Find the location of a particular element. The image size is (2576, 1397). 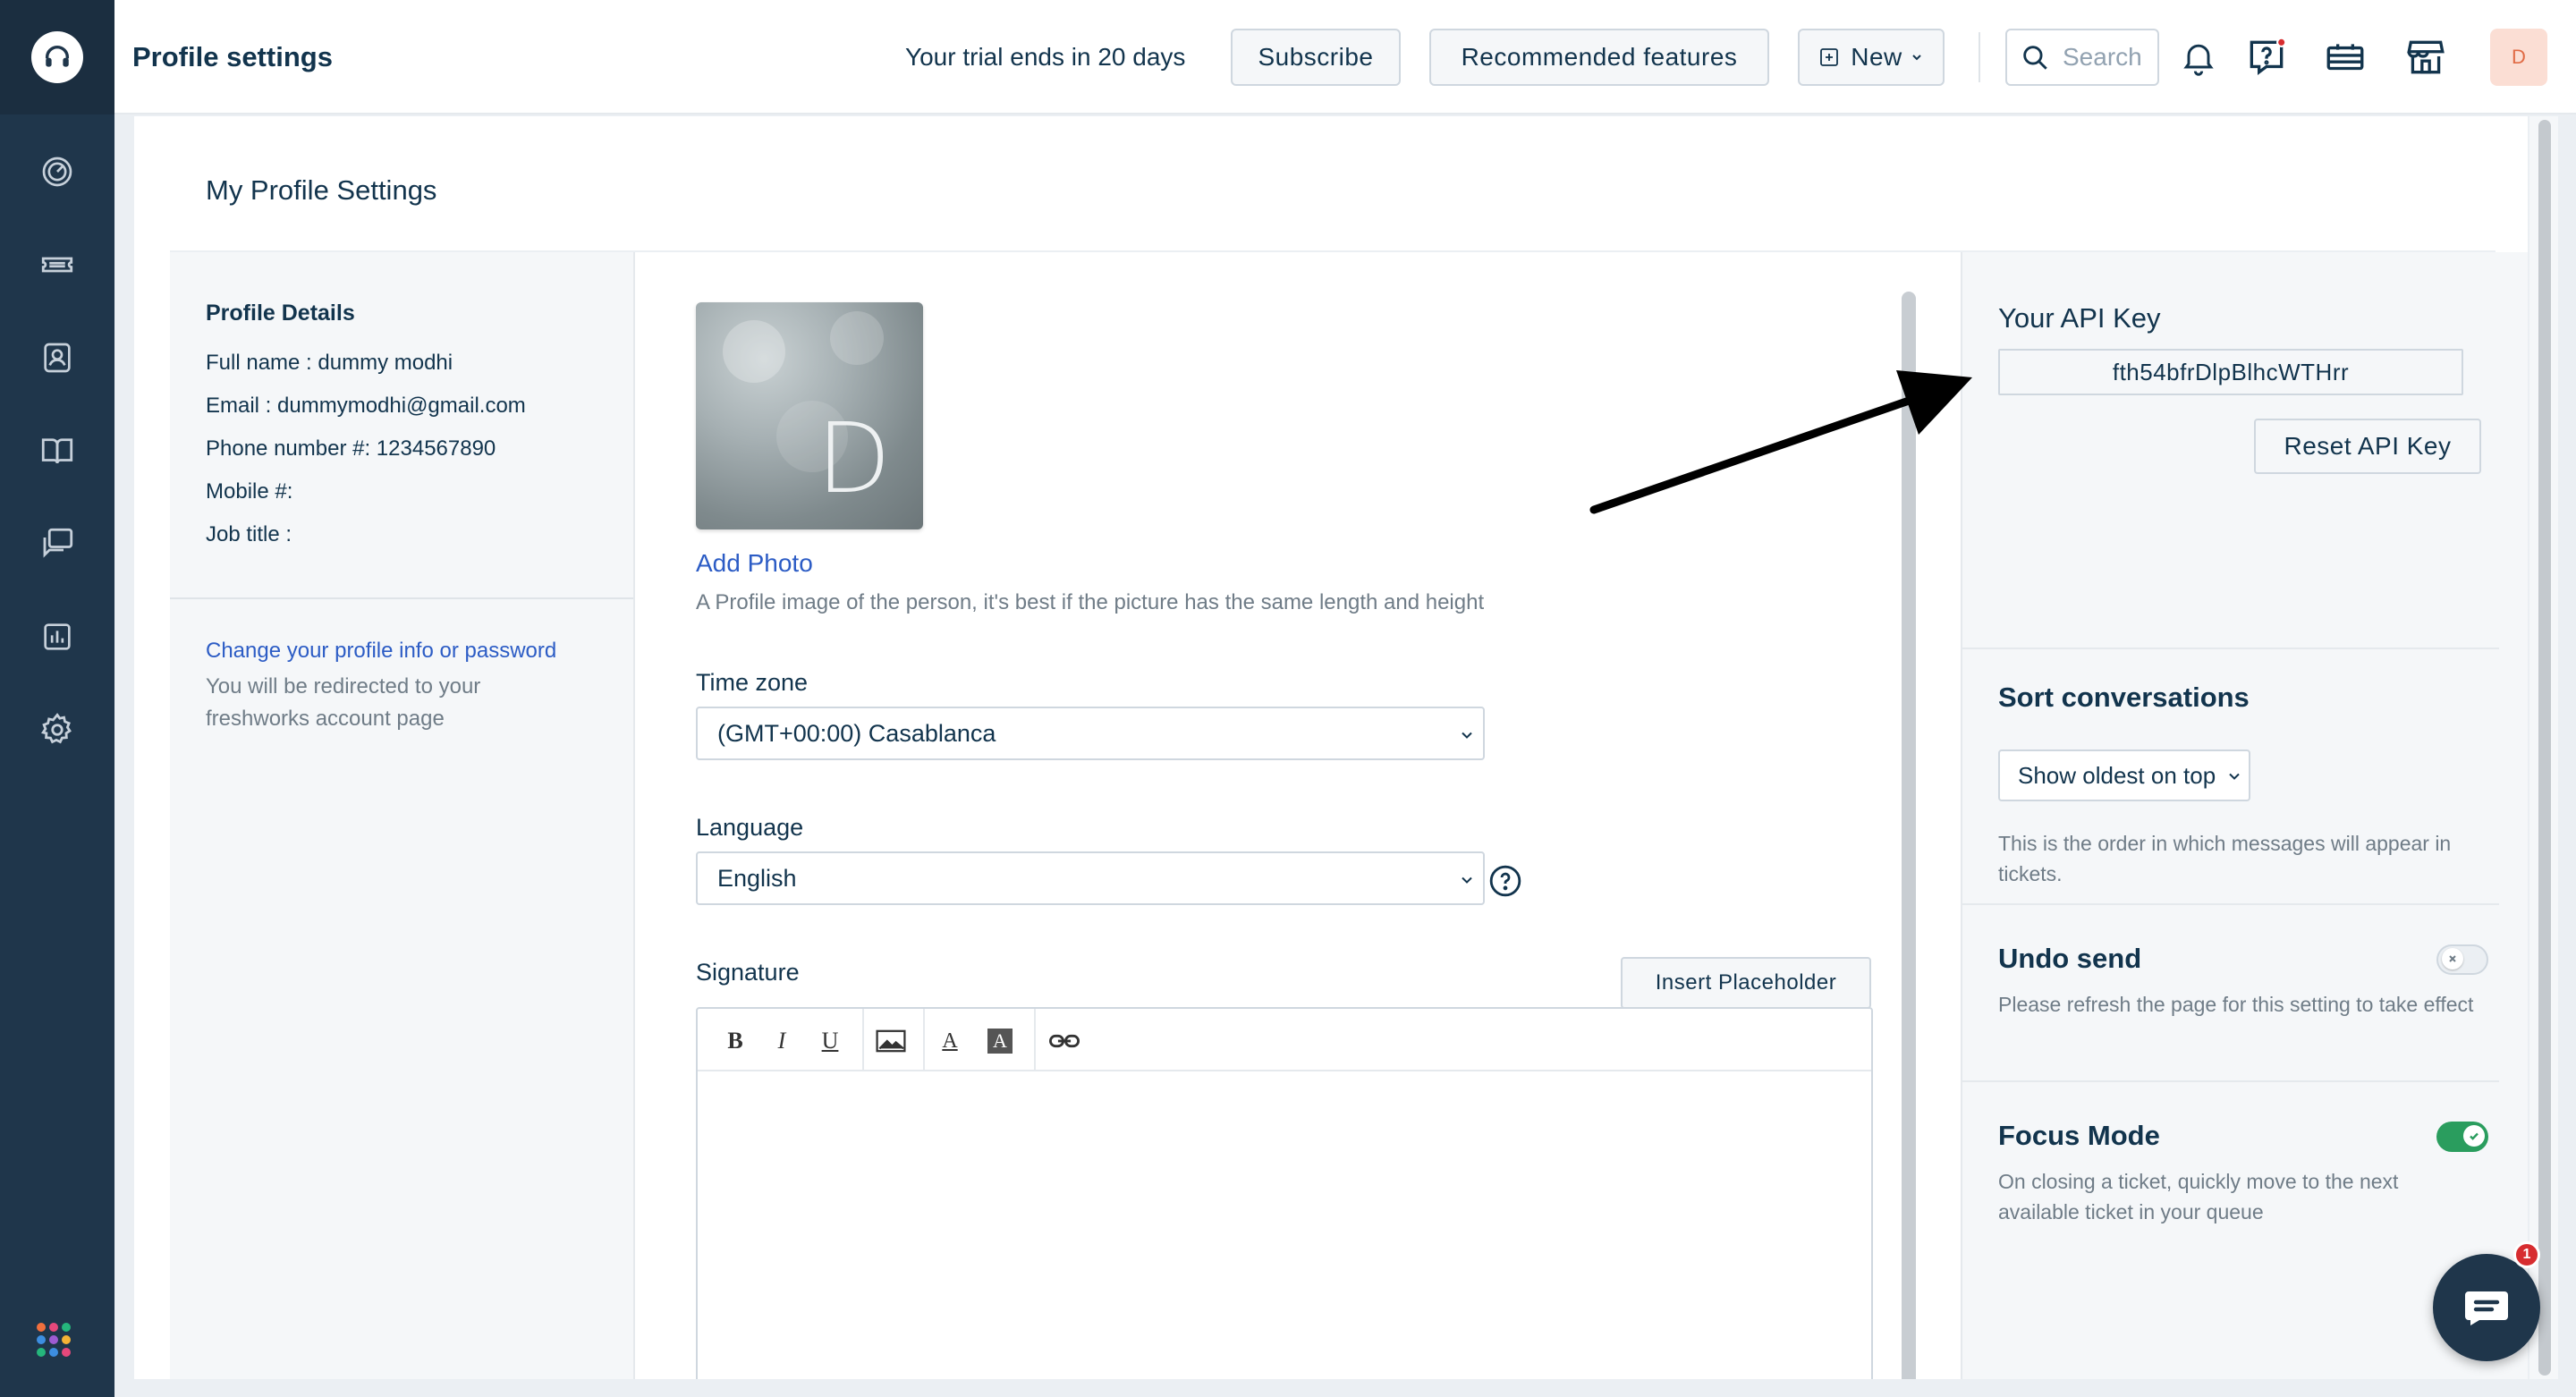

app-logo is located at coordinates (57, 57).